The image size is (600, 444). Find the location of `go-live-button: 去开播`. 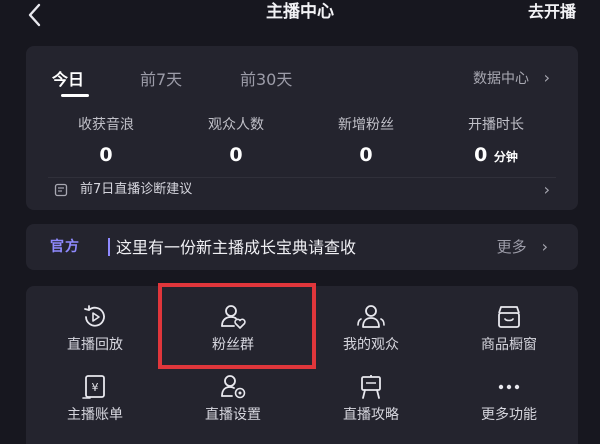

go-live-button: 去开播 is located at coordinates (552, 12).